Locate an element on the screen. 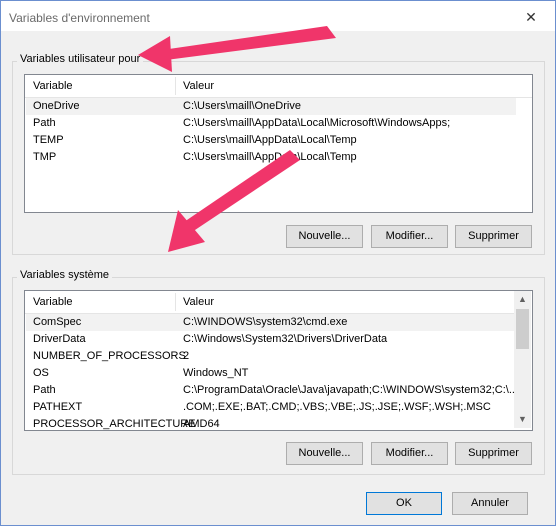 This screenshot has height=526, width=556. system-delete-button: Supprimer is located at coordinates (493, 453).